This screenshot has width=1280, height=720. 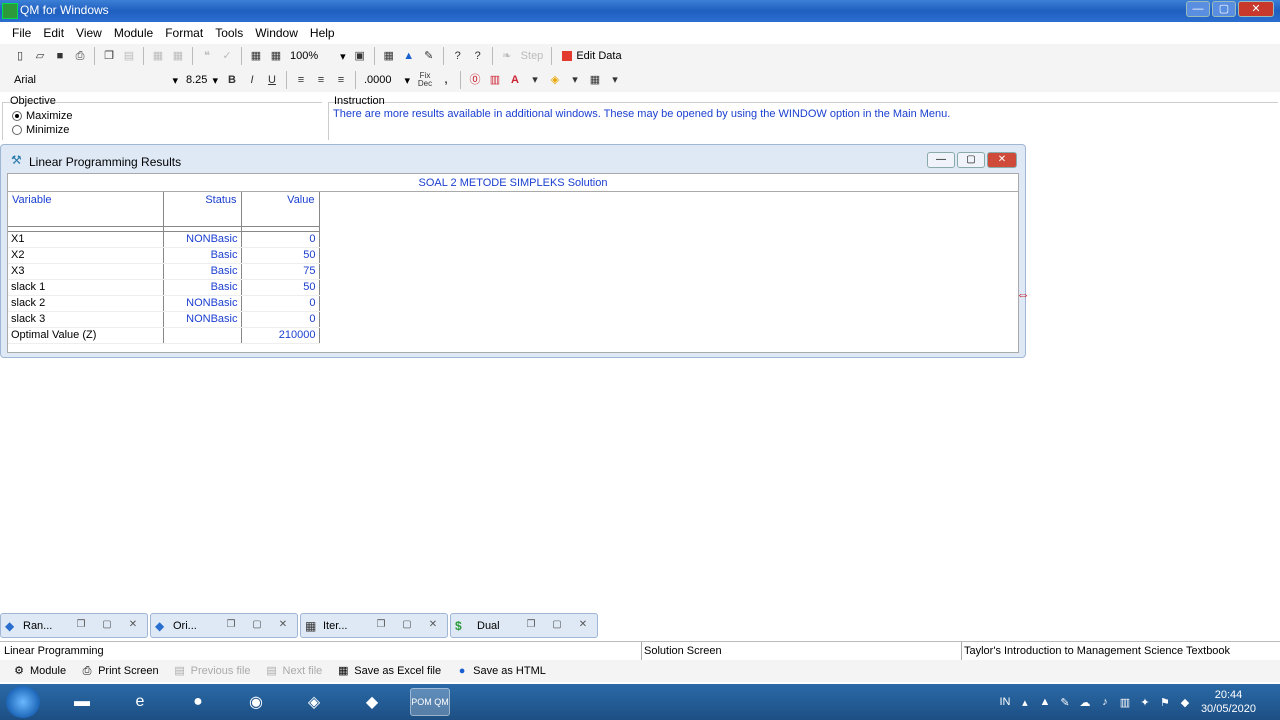 I want to click on step-button: Step, so click(x=532, y=56).